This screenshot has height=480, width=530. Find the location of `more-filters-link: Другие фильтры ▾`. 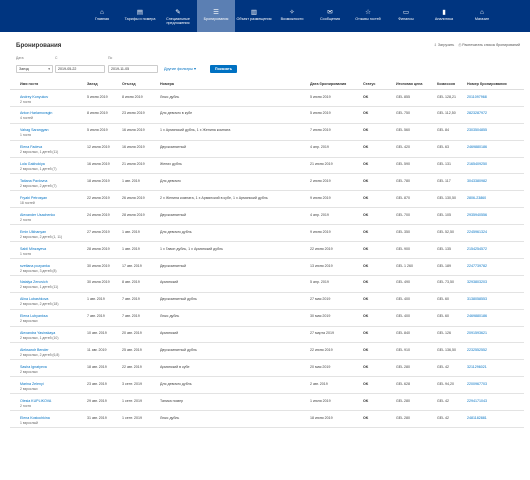

more-filters-link: Другие фильтры ▾ is located at coordinates (180, 68).